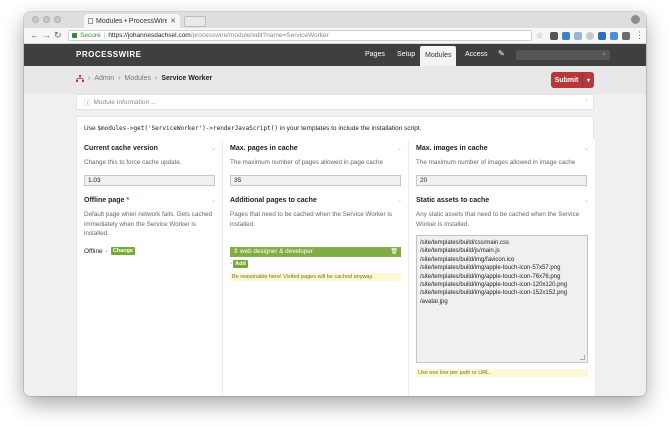  What do you see at coordinates (394, 252) in the screenshot?
I see `trash-icon: 🗑` at bounding box center [394, 252].